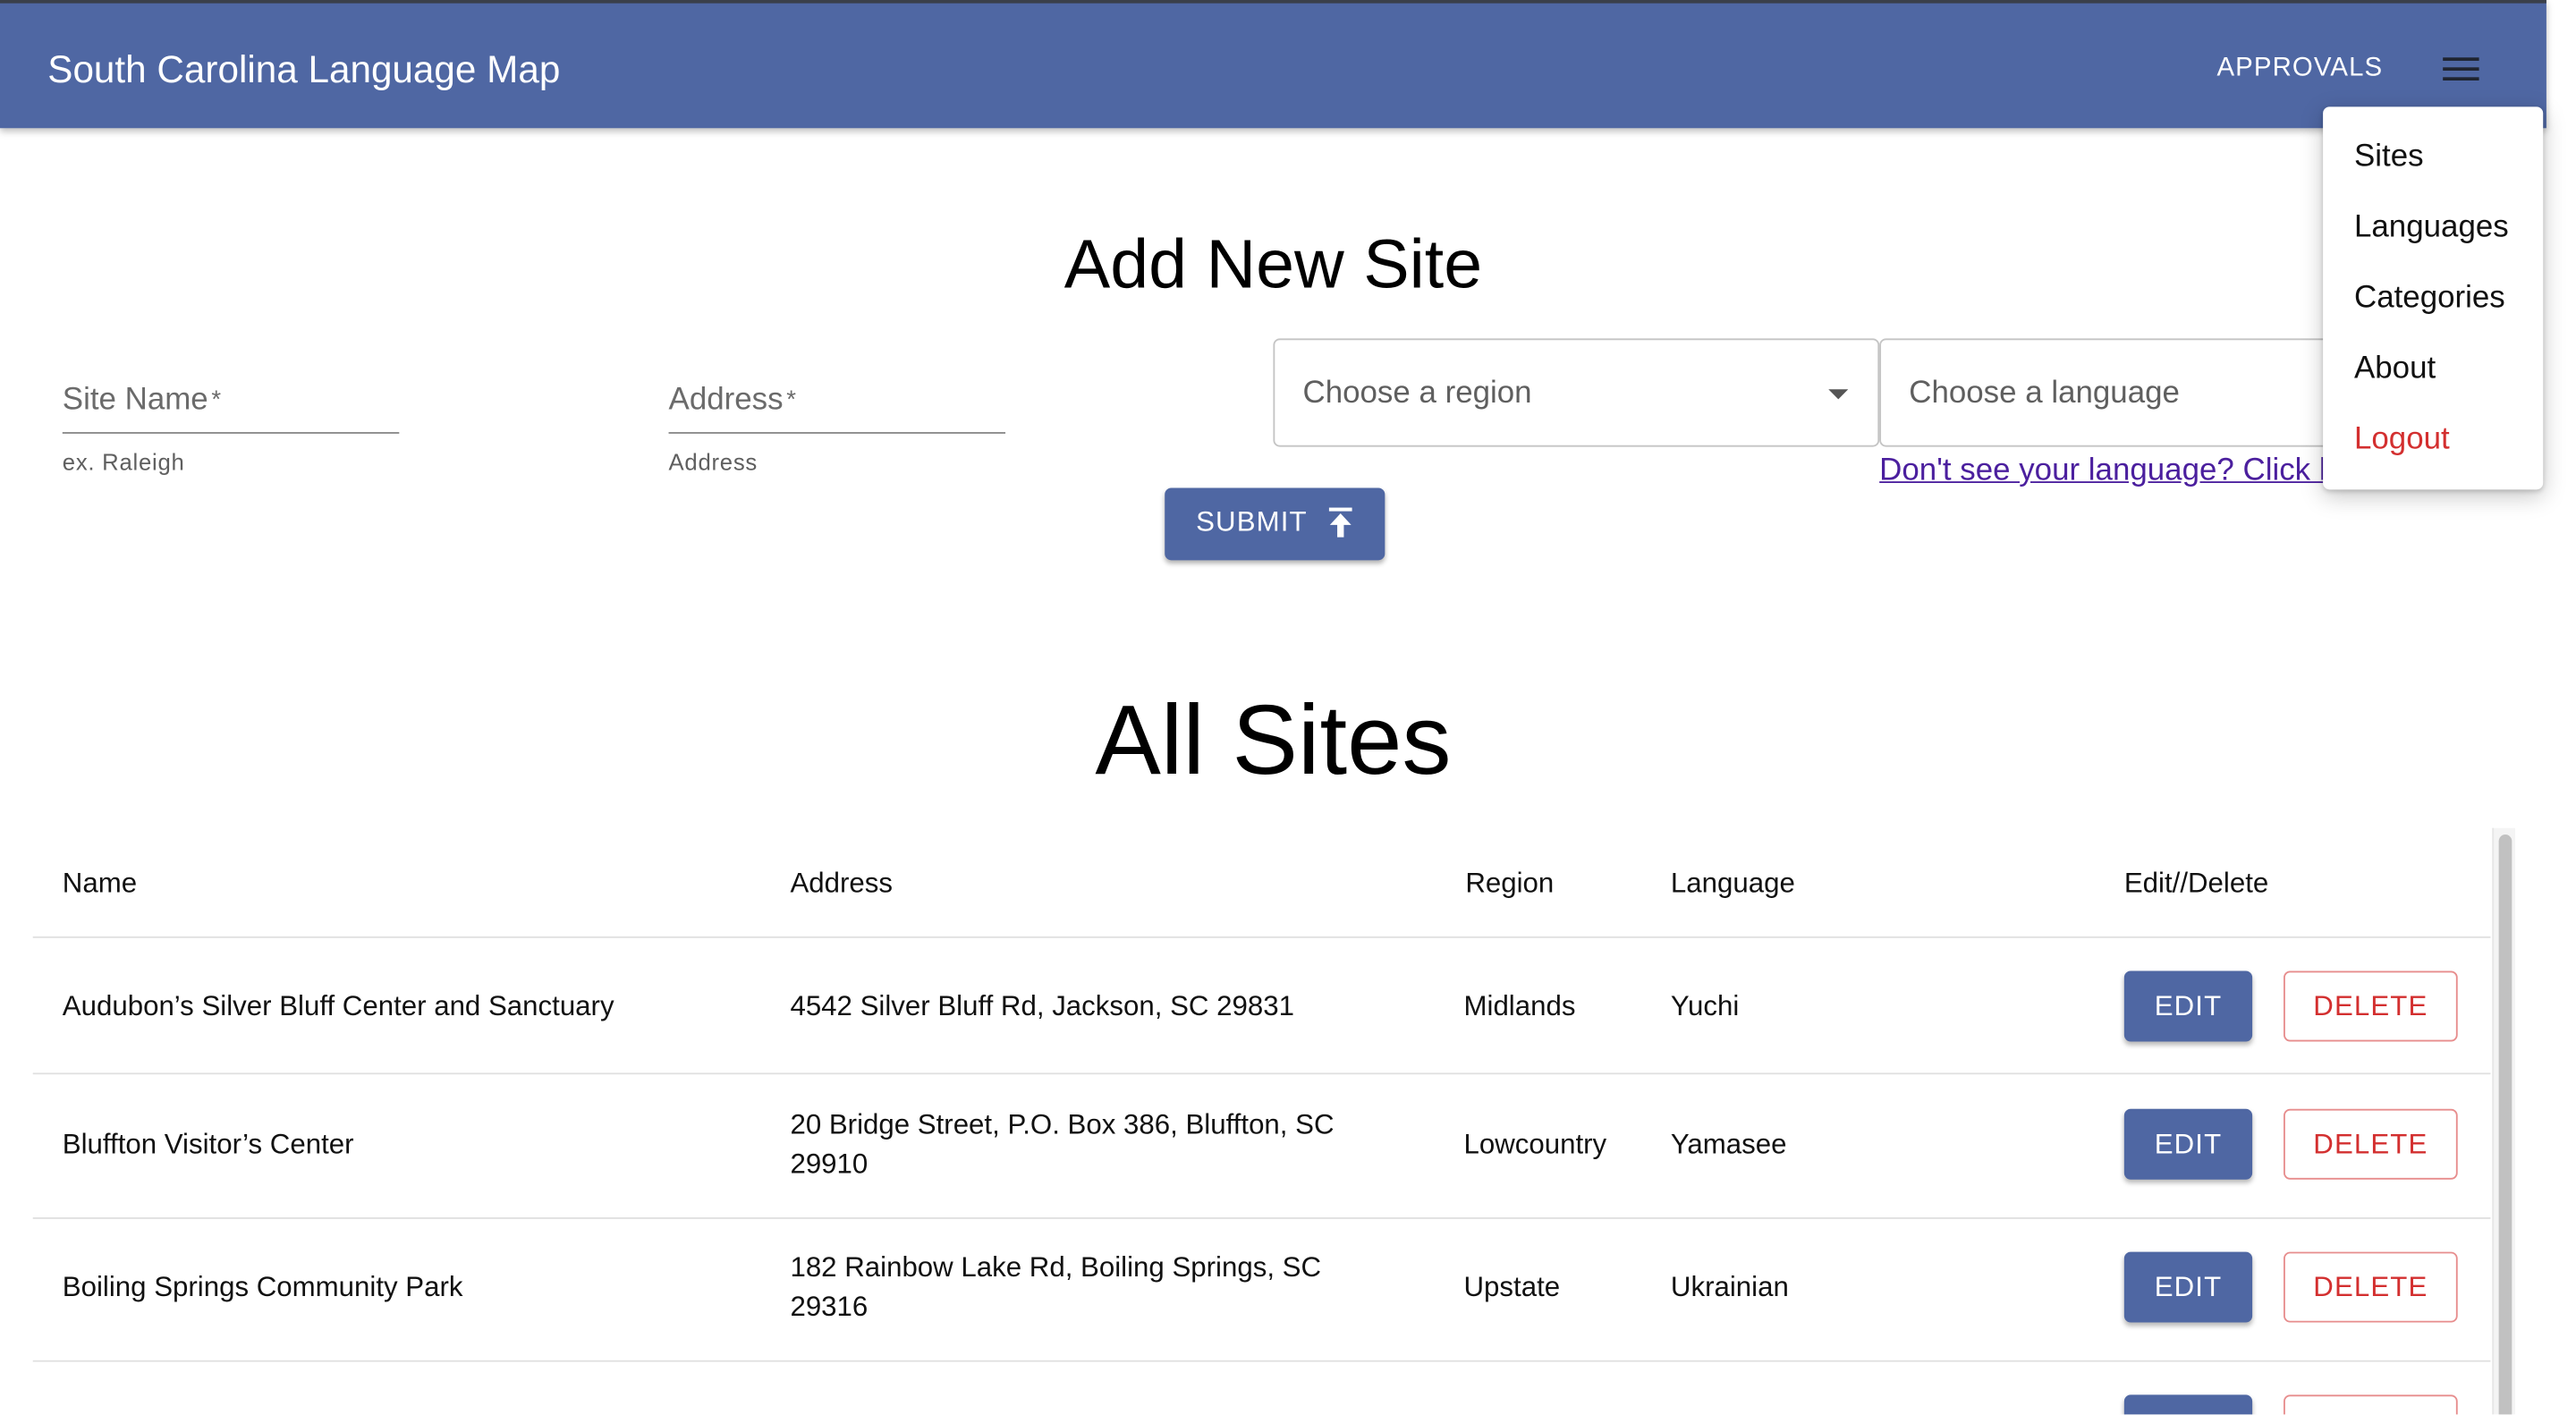  Describe the element at coordinates (1273, 264) in the screenshot. I see `add-site-title: Add New Site` at that location.